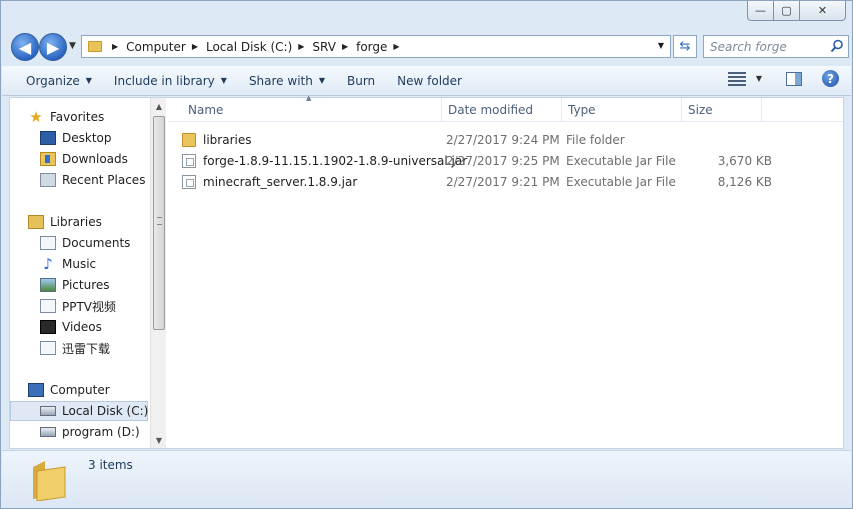 The width and height of the screenshot is (853, 509). What do you see at coordinates (77, 180) in the screenshot?
I see `sidebar-item-recent-places: Recent Places` at bounding box center [77, 180].